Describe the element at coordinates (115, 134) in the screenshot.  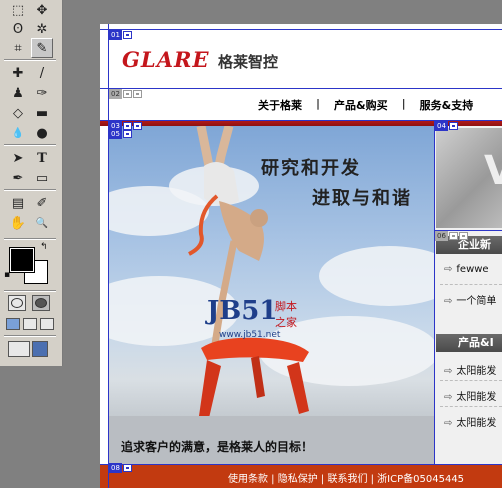
I see `slice-number: 05` at that location.